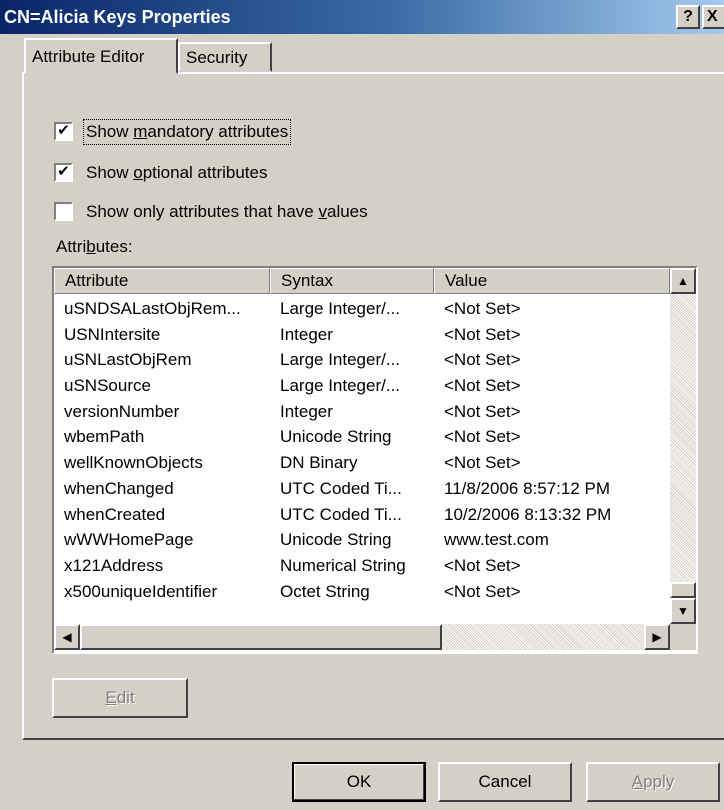  Describe the element at coordinates (688, 17) in the screenshot. I see `help-button: ?` at that location.